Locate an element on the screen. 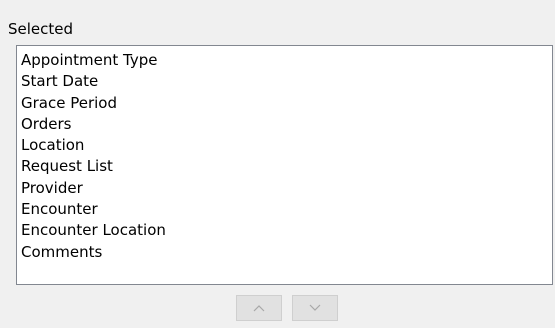 The image size is (555, 328). list-item: Start Date is located at coordinates (286, 81).